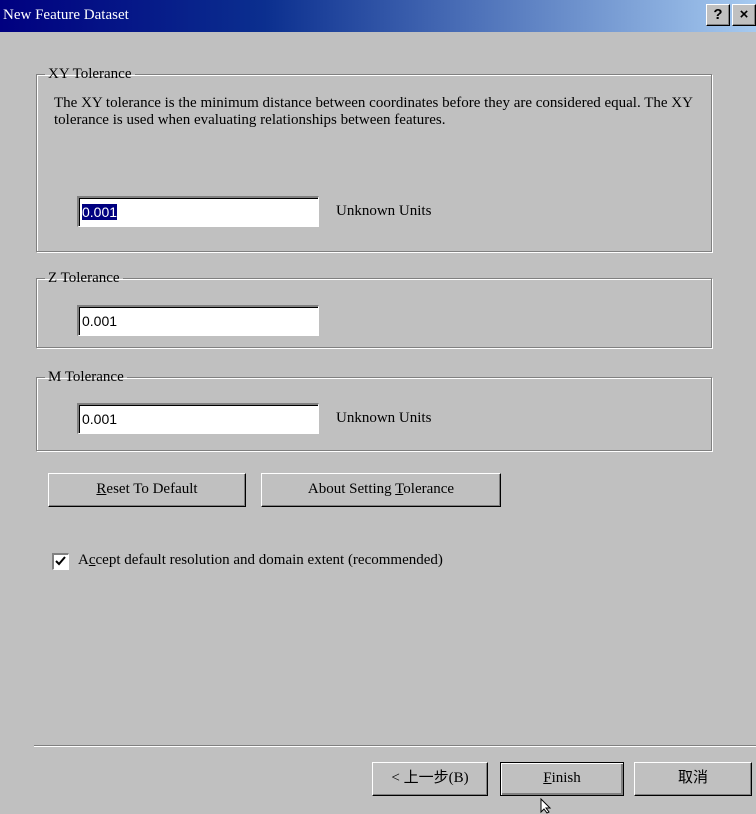 This screenshot has height=814, width=756. I want to click on z-tolerance-legend: Z Tolerance, so click(84, 278).